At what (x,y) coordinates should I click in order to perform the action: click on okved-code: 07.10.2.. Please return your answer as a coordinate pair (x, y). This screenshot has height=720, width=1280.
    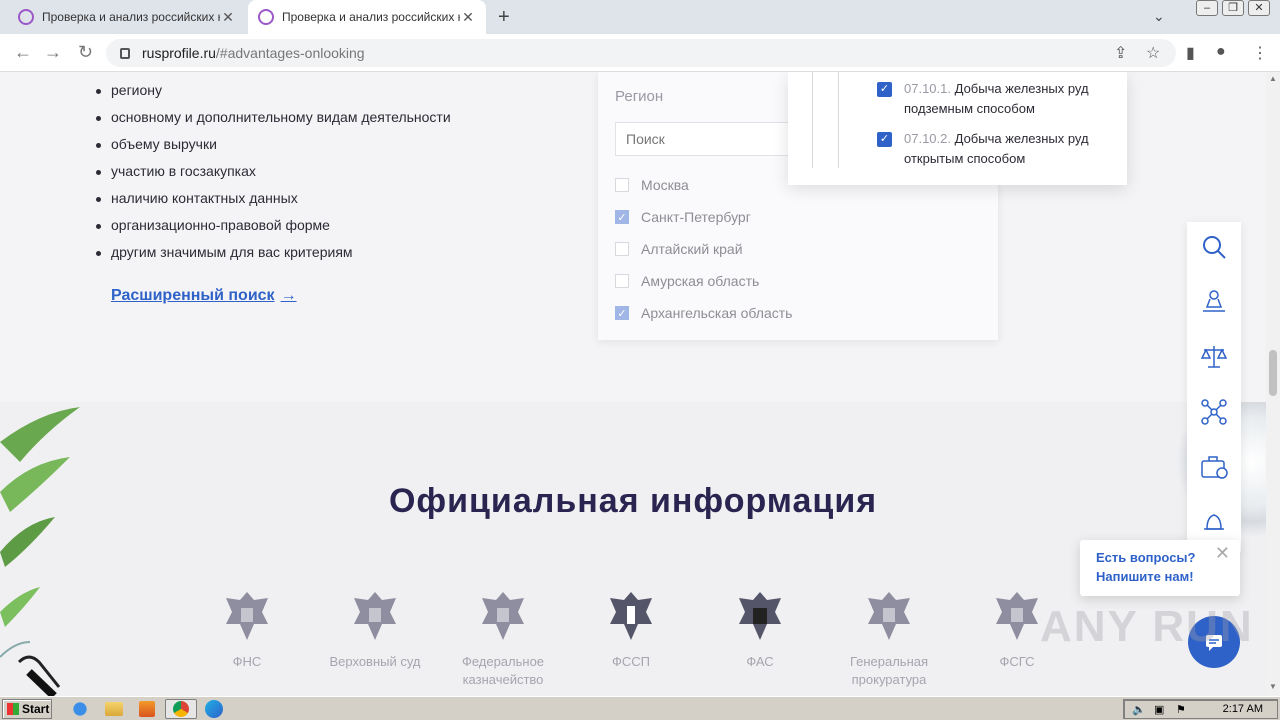
    Looking at the image, I should click on (927, 138).